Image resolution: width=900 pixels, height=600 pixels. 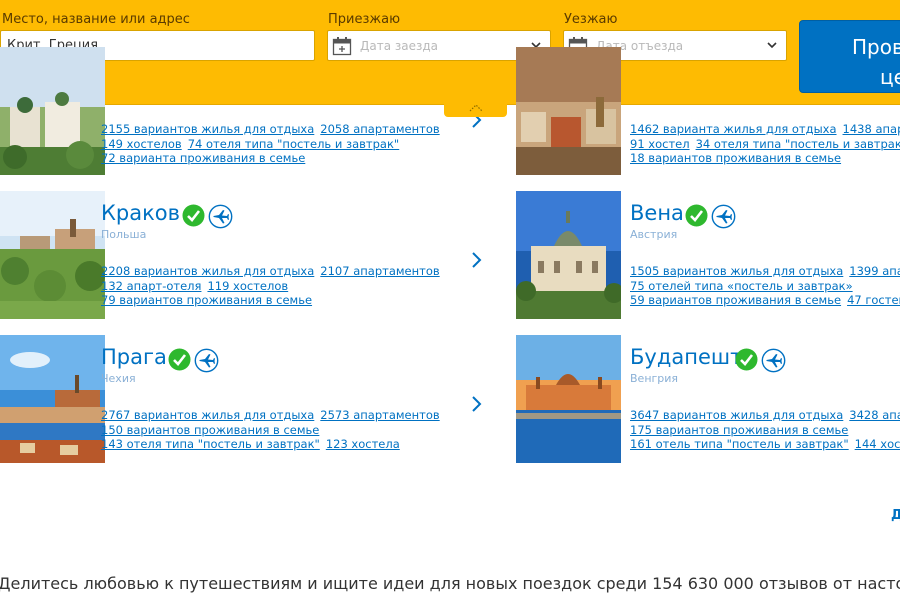 I want to click on city-name: Будапешт, so click(x=686, y=357).